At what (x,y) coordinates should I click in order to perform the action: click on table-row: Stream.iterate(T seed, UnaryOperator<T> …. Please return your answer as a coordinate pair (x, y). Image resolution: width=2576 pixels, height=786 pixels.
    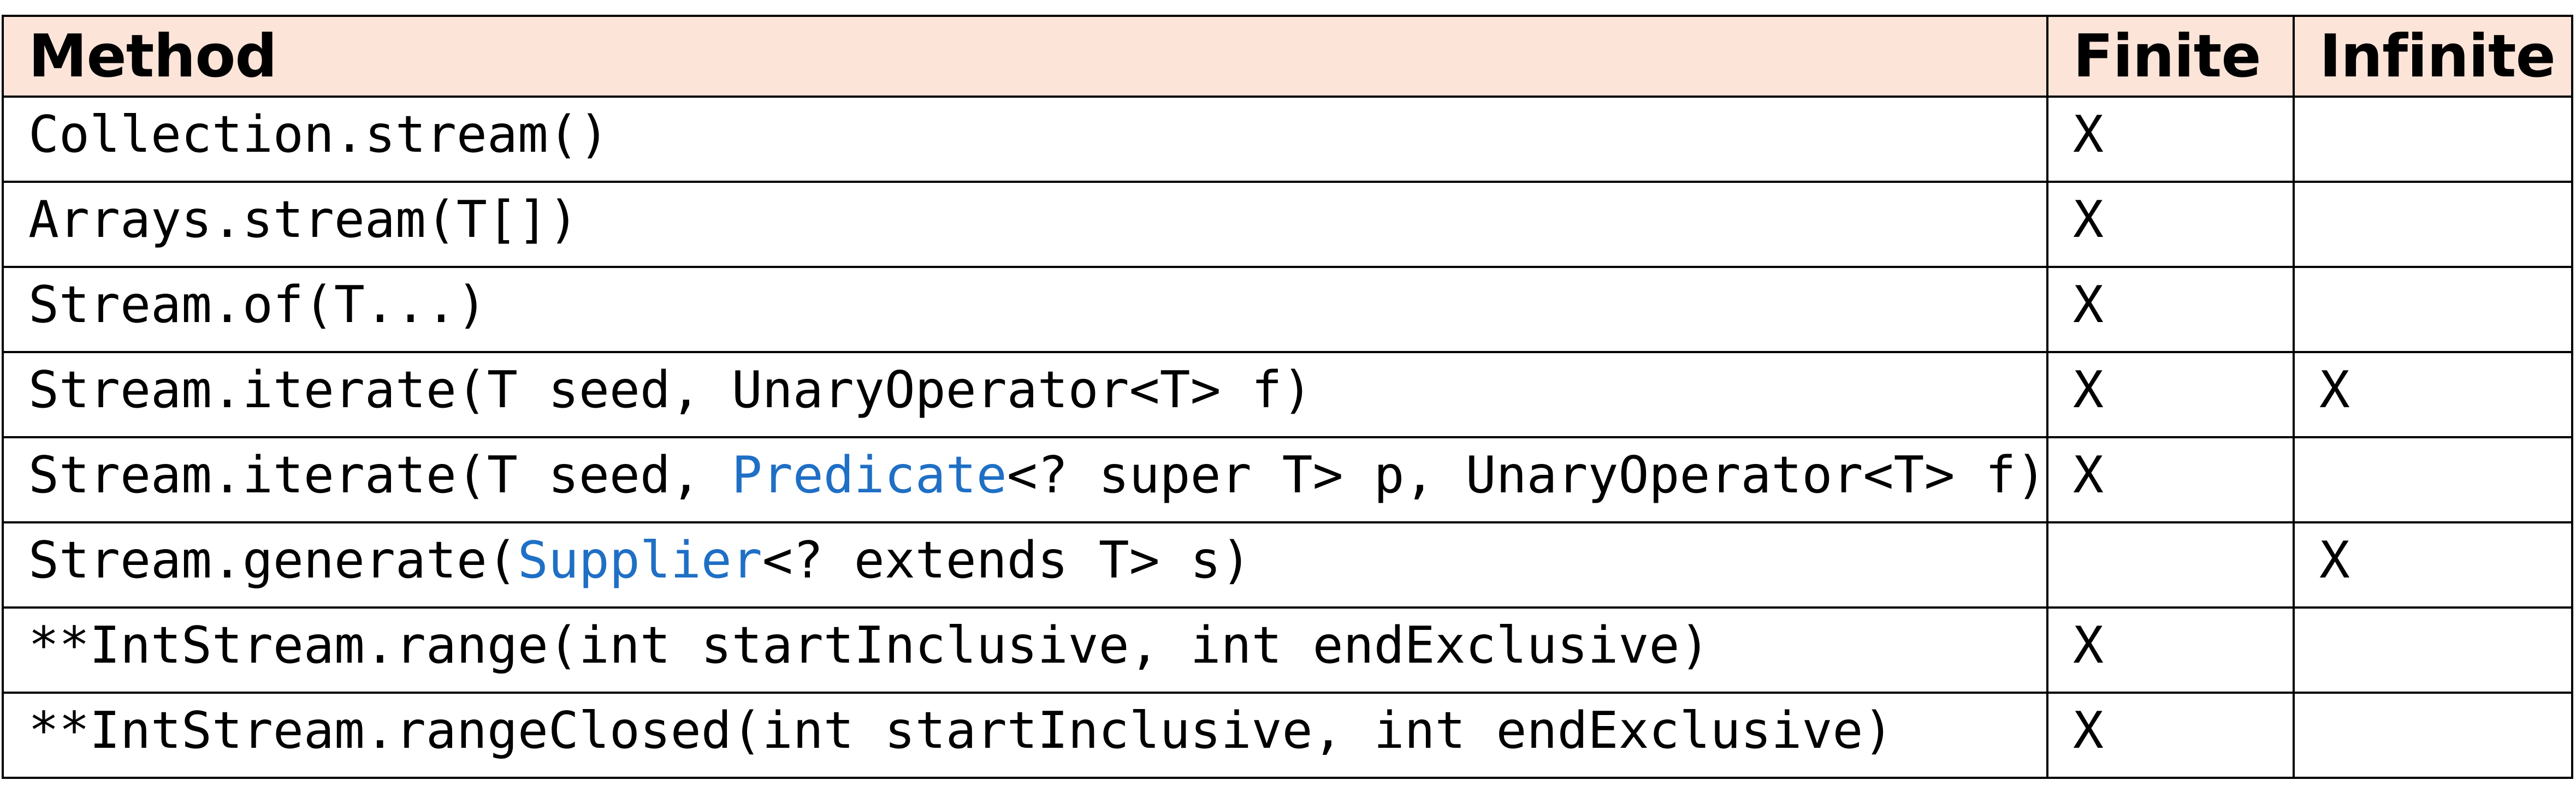
    Looking at the image, I should click on (1287, 394).